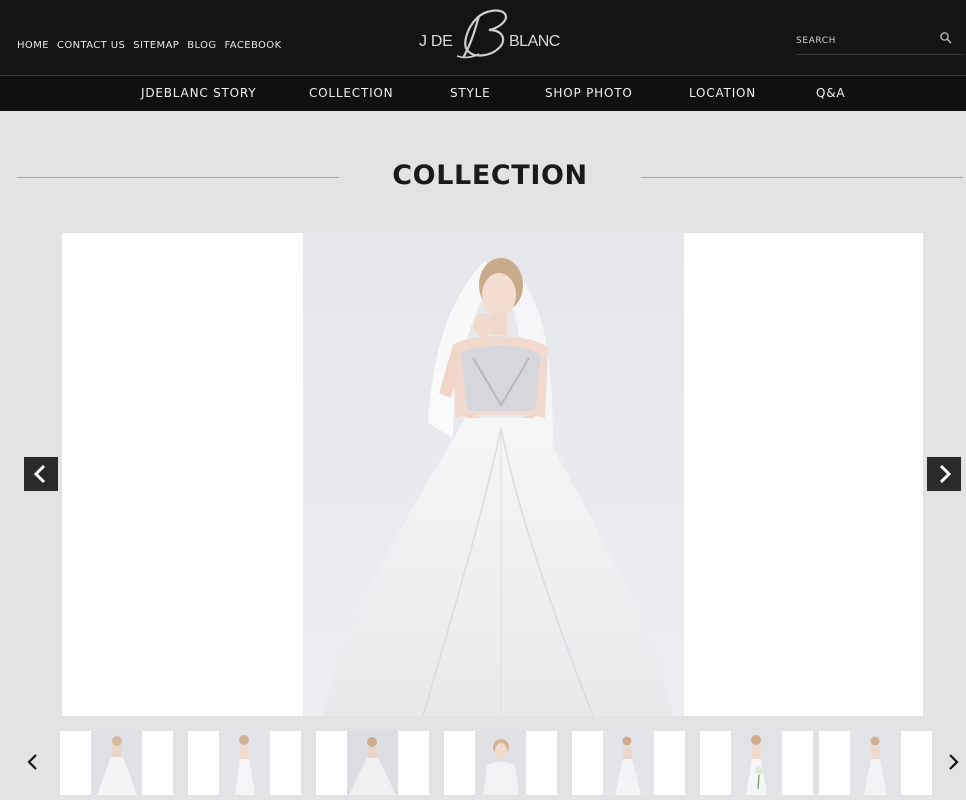 The image size is (966, 800). What do you see at coordinates (802, 177) in the screenshot?
I see `title-divider-right` at bounding box center [802, 177].